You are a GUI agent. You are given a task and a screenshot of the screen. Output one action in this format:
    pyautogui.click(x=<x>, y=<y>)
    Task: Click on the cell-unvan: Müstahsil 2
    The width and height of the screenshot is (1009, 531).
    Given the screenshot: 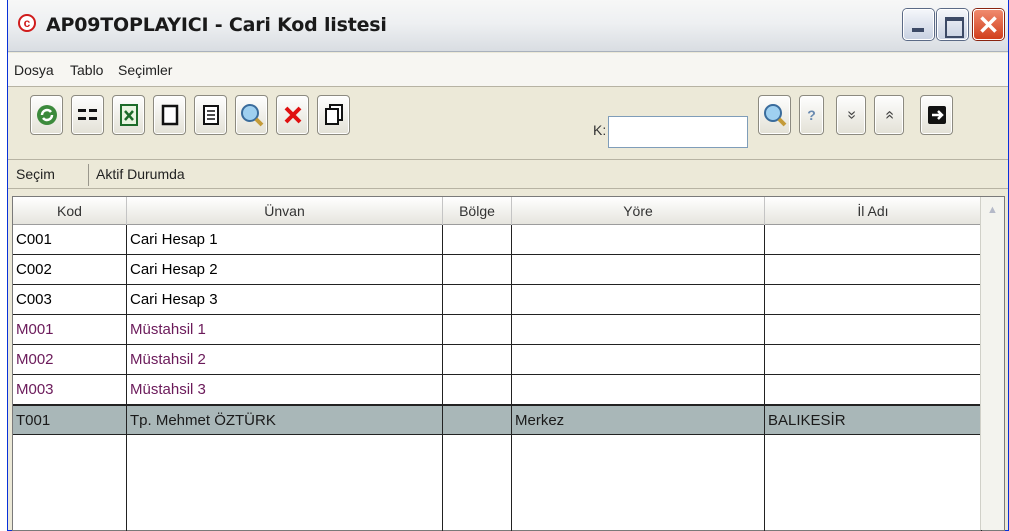 What is the action you would take?
    pyautogui.click(x=285, y=359)
    